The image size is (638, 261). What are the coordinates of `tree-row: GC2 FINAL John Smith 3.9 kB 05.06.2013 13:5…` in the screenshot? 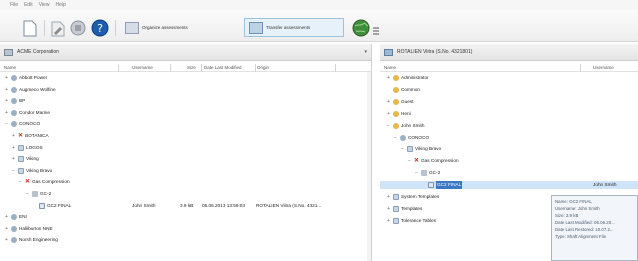 It's located at (185, 206).